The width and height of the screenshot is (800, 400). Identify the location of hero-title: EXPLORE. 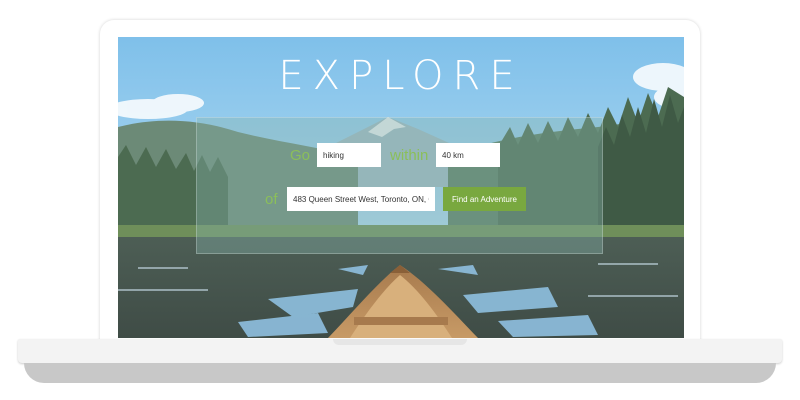
(401, 76).